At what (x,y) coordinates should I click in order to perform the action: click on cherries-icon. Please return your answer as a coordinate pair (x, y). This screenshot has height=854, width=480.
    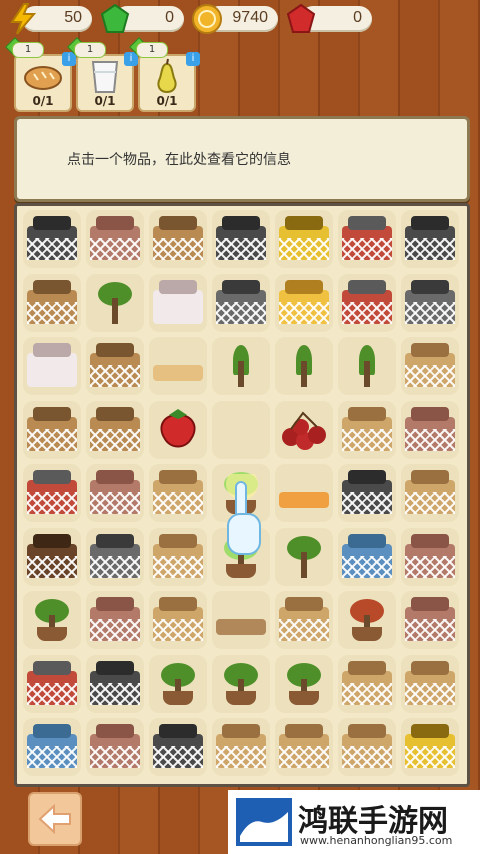
    Looking at the image, I should click on (304, 430).